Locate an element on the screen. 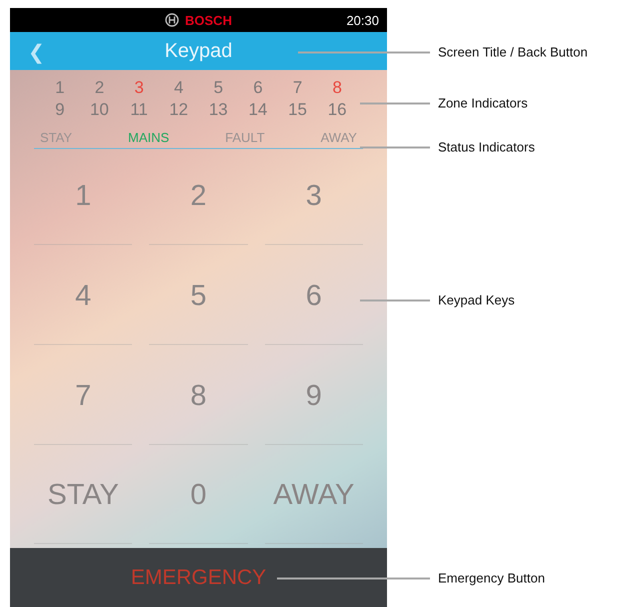 This screenshot has width=619, height=607. zone-indicator: 11 is located at coordinates (139, 110).